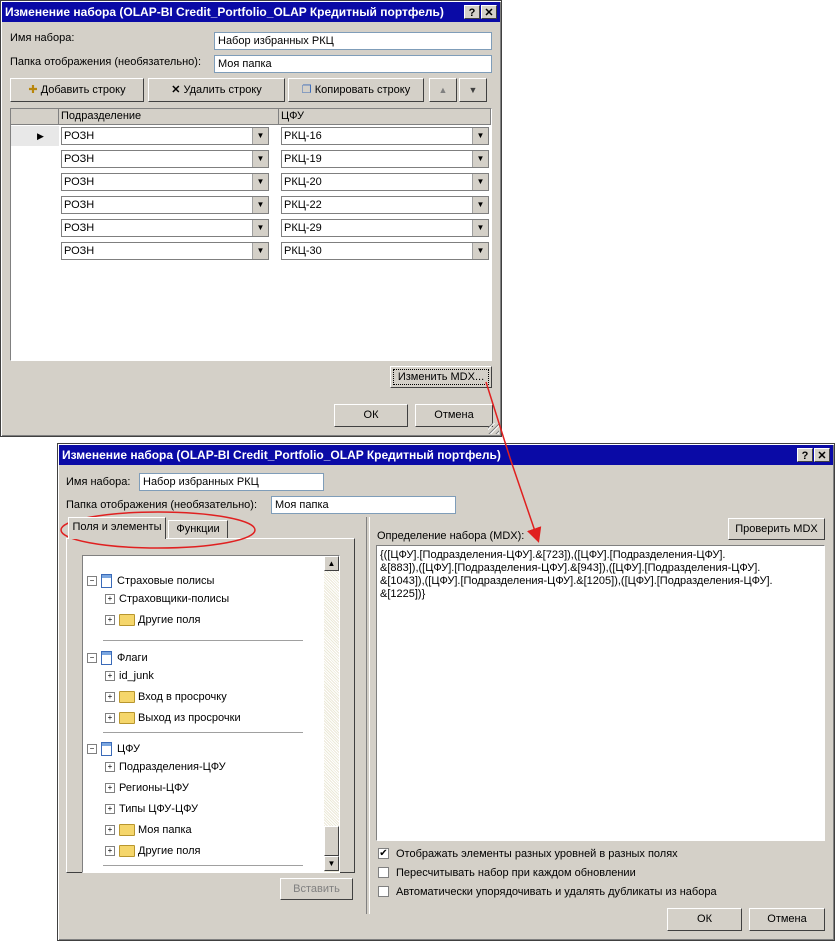 This screenshot has width=837, height=942. I want to click on scroll-down-button: ▼, so click(331, 863).